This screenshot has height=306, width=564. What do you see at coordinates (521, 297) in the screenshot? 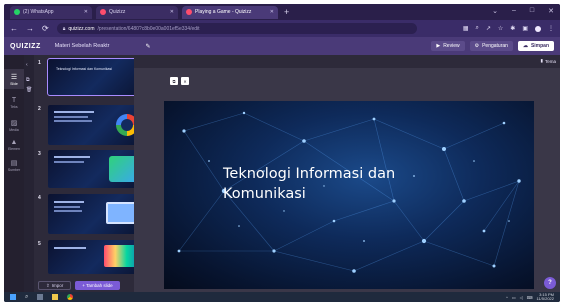
I see `volume-icon: ◁` at bounding box center [521, 297].